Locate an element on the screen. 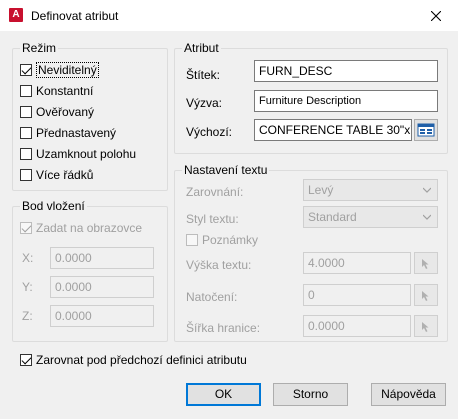 This screenshot has height=419, width=458. verify-checkbox: Ověřovaný is located at coordinates (57, 112).